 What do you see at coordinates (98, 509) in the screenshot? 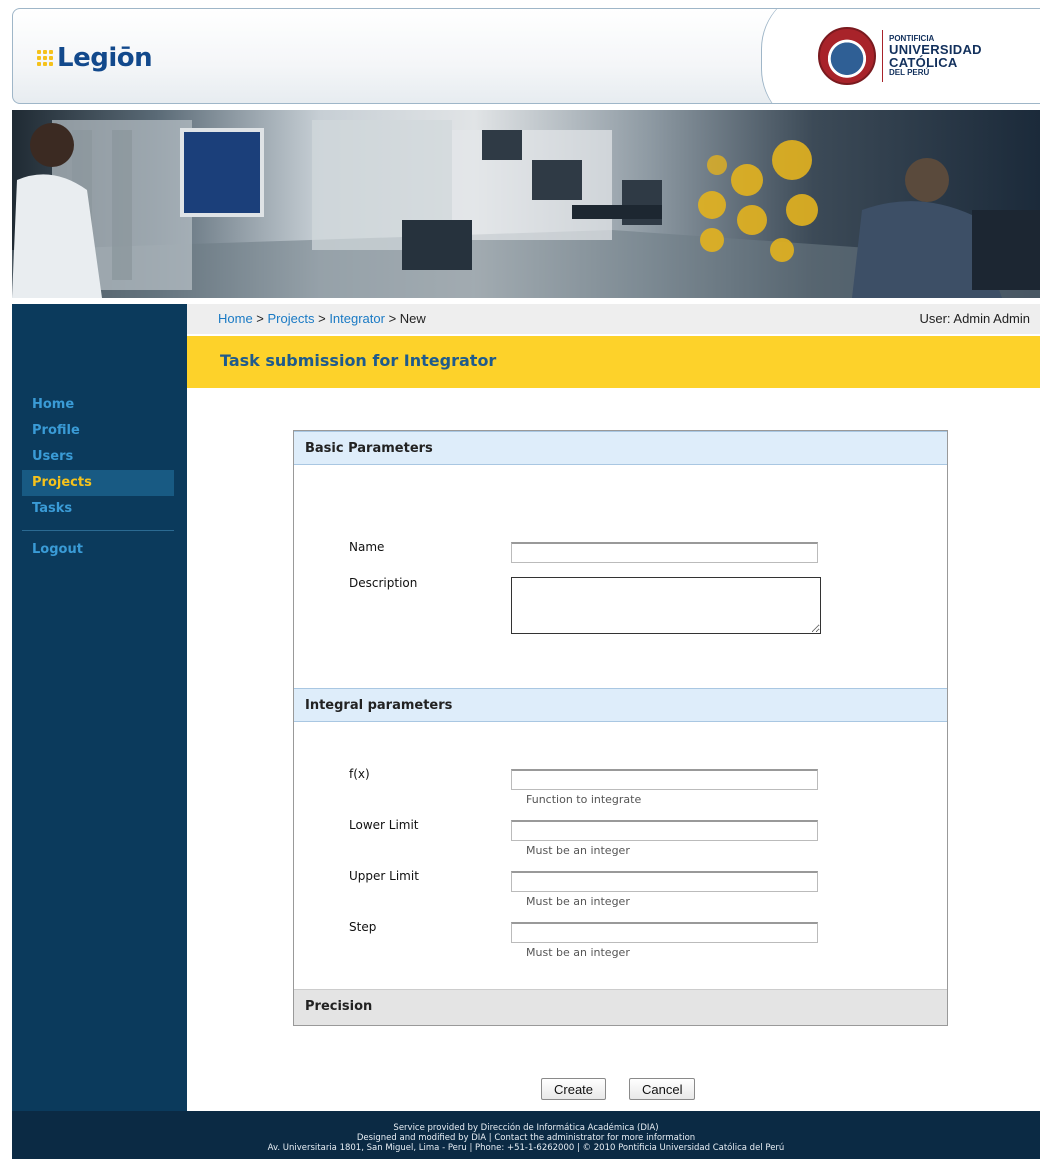
I see `sidebar-item-tasks: Tasks` at bounding box center [98, 509].